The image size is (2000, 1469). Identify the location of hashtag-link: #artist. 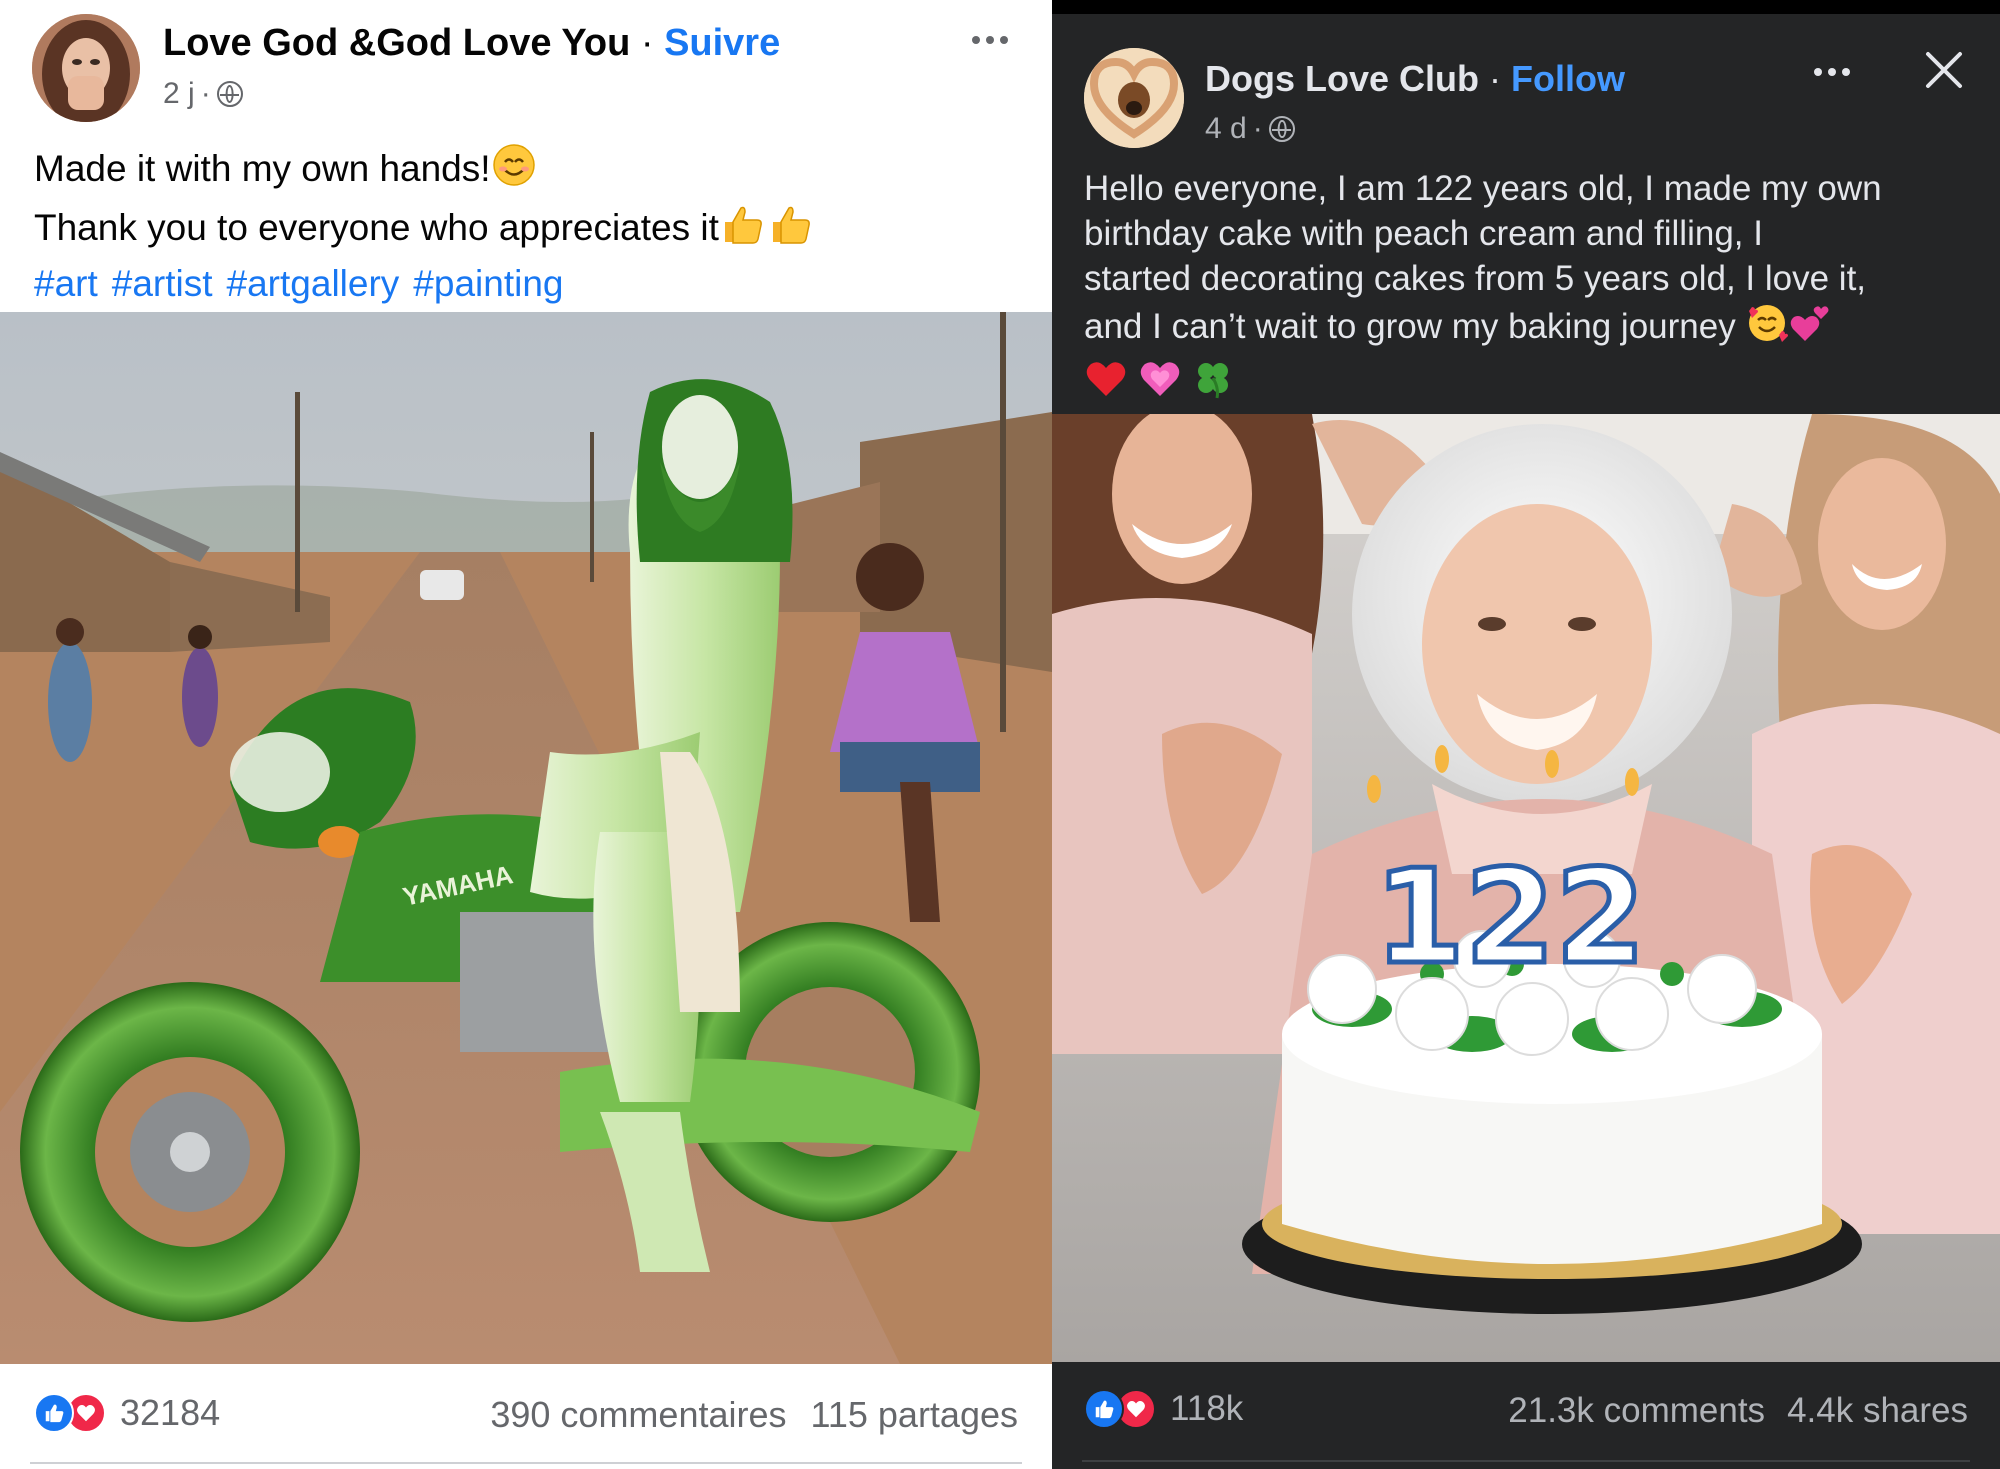
(162, 283).